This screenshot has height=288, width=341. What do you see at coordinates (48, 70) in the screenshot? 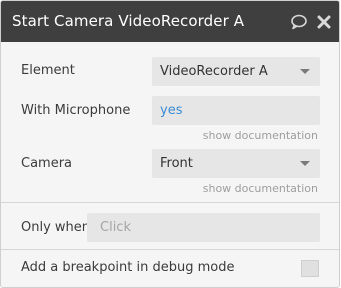
I see `element-label: Element` at bounding box center [48, 70].